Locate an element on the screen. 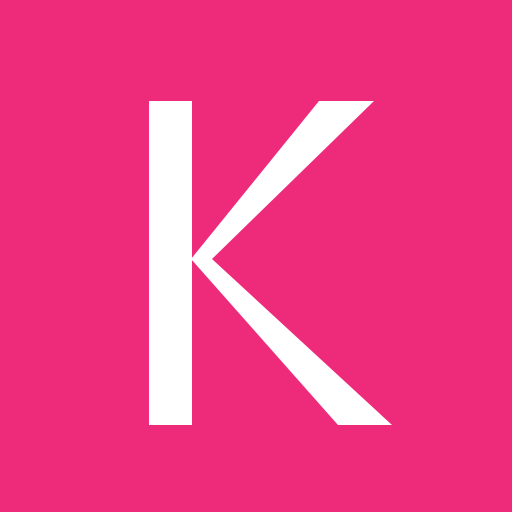  letter-k-stem is located at coordinates (170, 263).